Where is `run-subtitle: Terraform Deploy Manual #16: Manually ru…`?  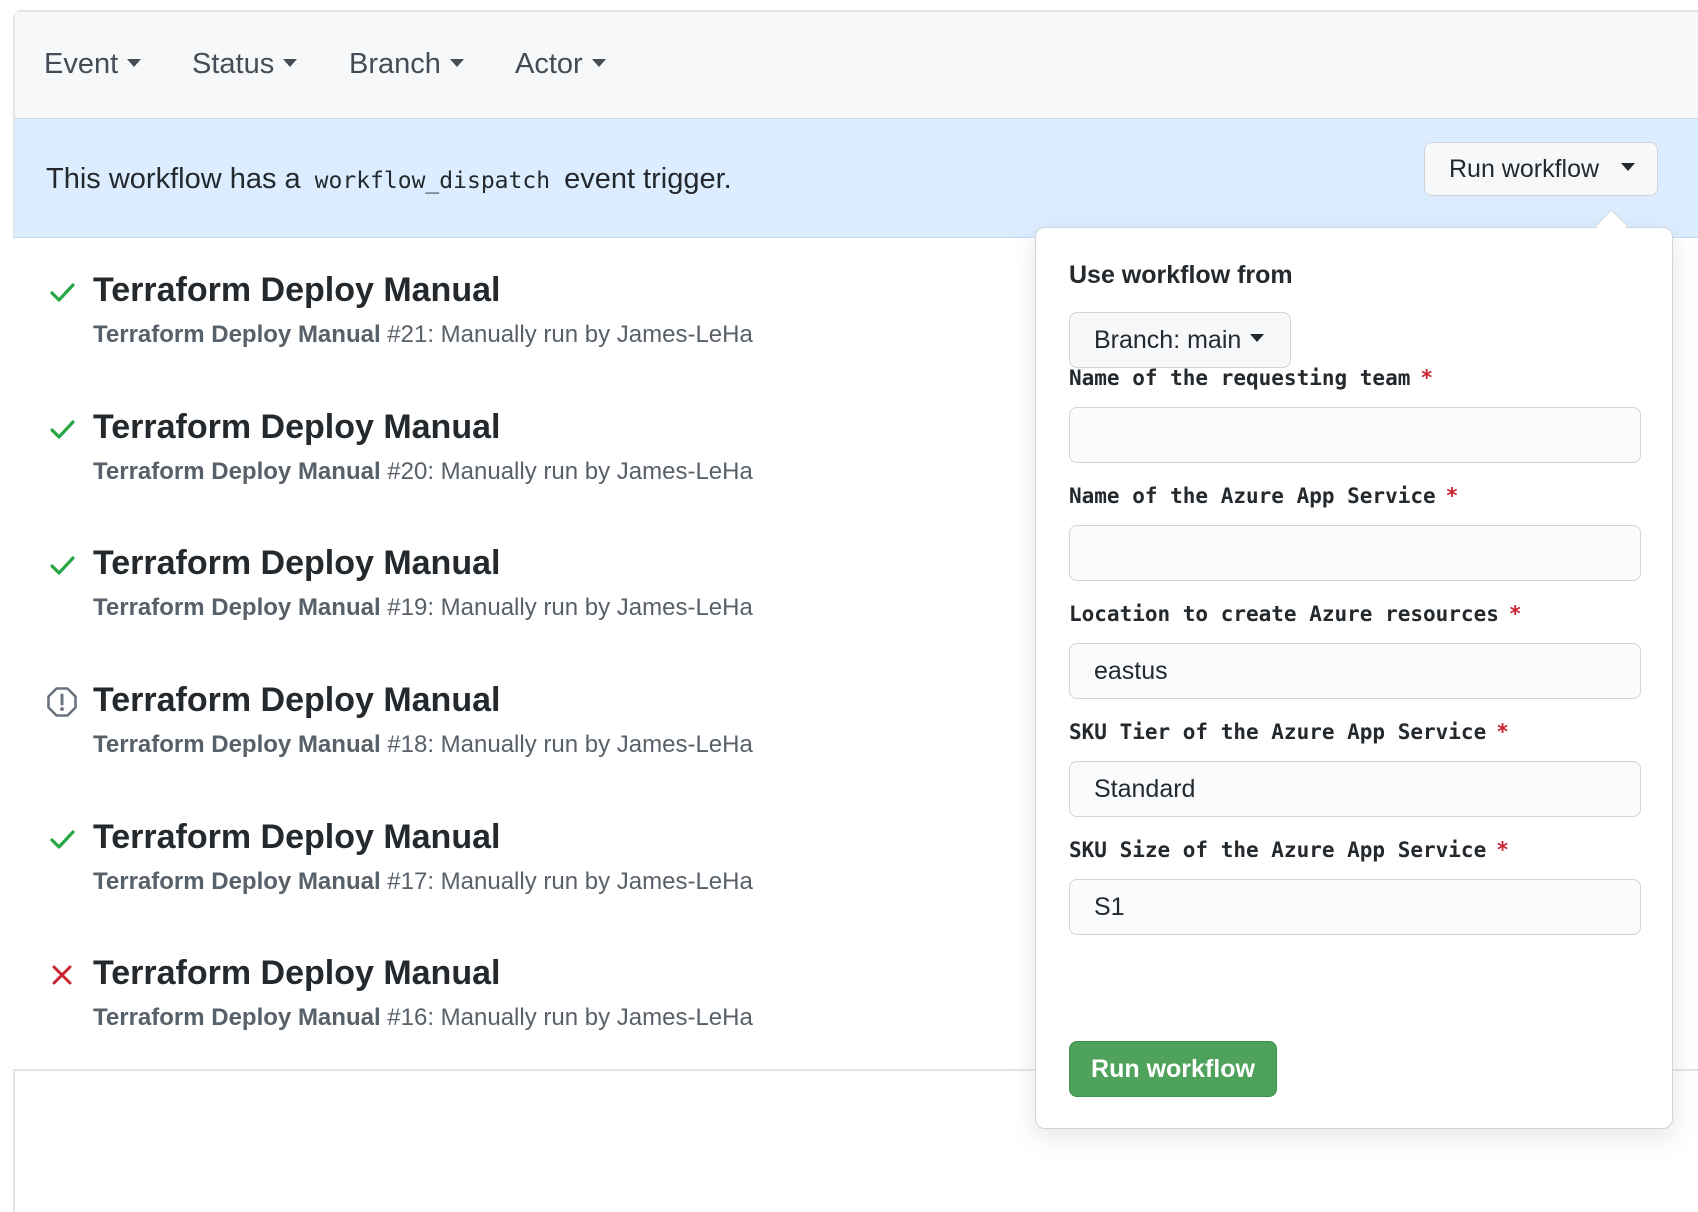 run-subtitle: Terraform Deploy Manual #16: Manually ru… is located at coordinates (423, 1018).